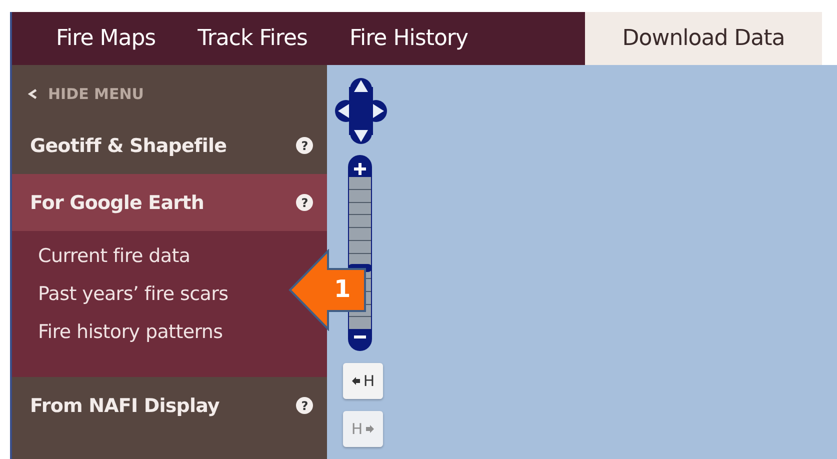 The width and height of the screenshot is (837, 459). I want to click on chevron-left-icon, so click(33, 94).